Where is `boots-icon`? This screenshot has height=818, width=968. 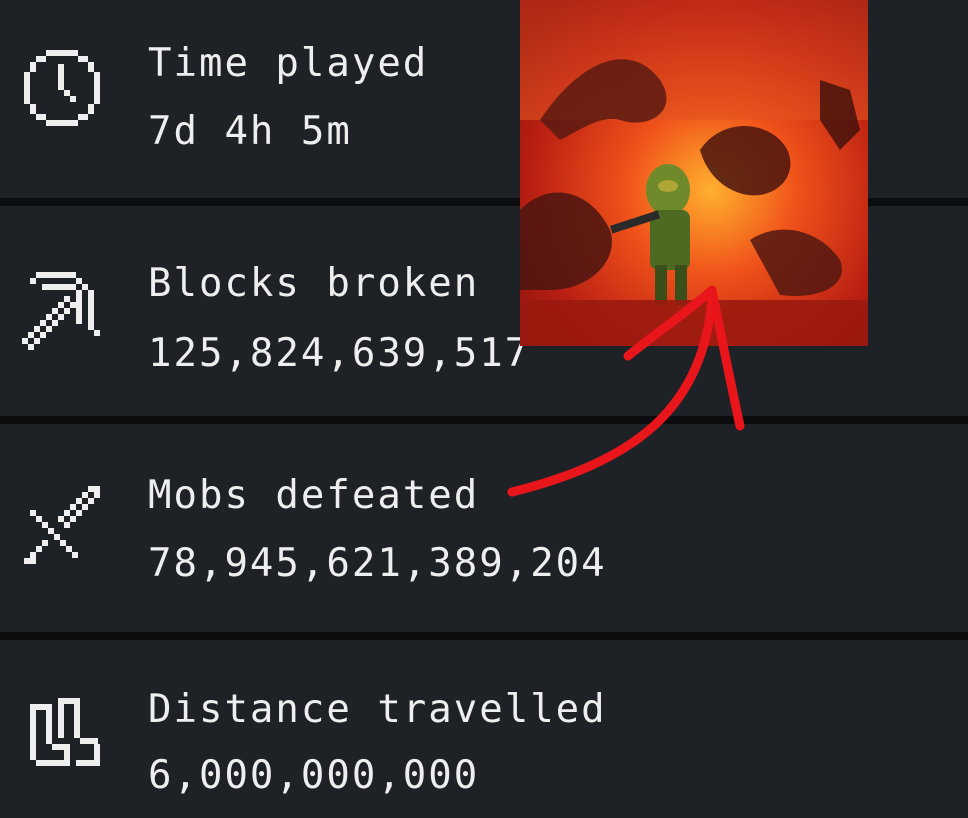
boots-icon is located at coordinates (62, 734).